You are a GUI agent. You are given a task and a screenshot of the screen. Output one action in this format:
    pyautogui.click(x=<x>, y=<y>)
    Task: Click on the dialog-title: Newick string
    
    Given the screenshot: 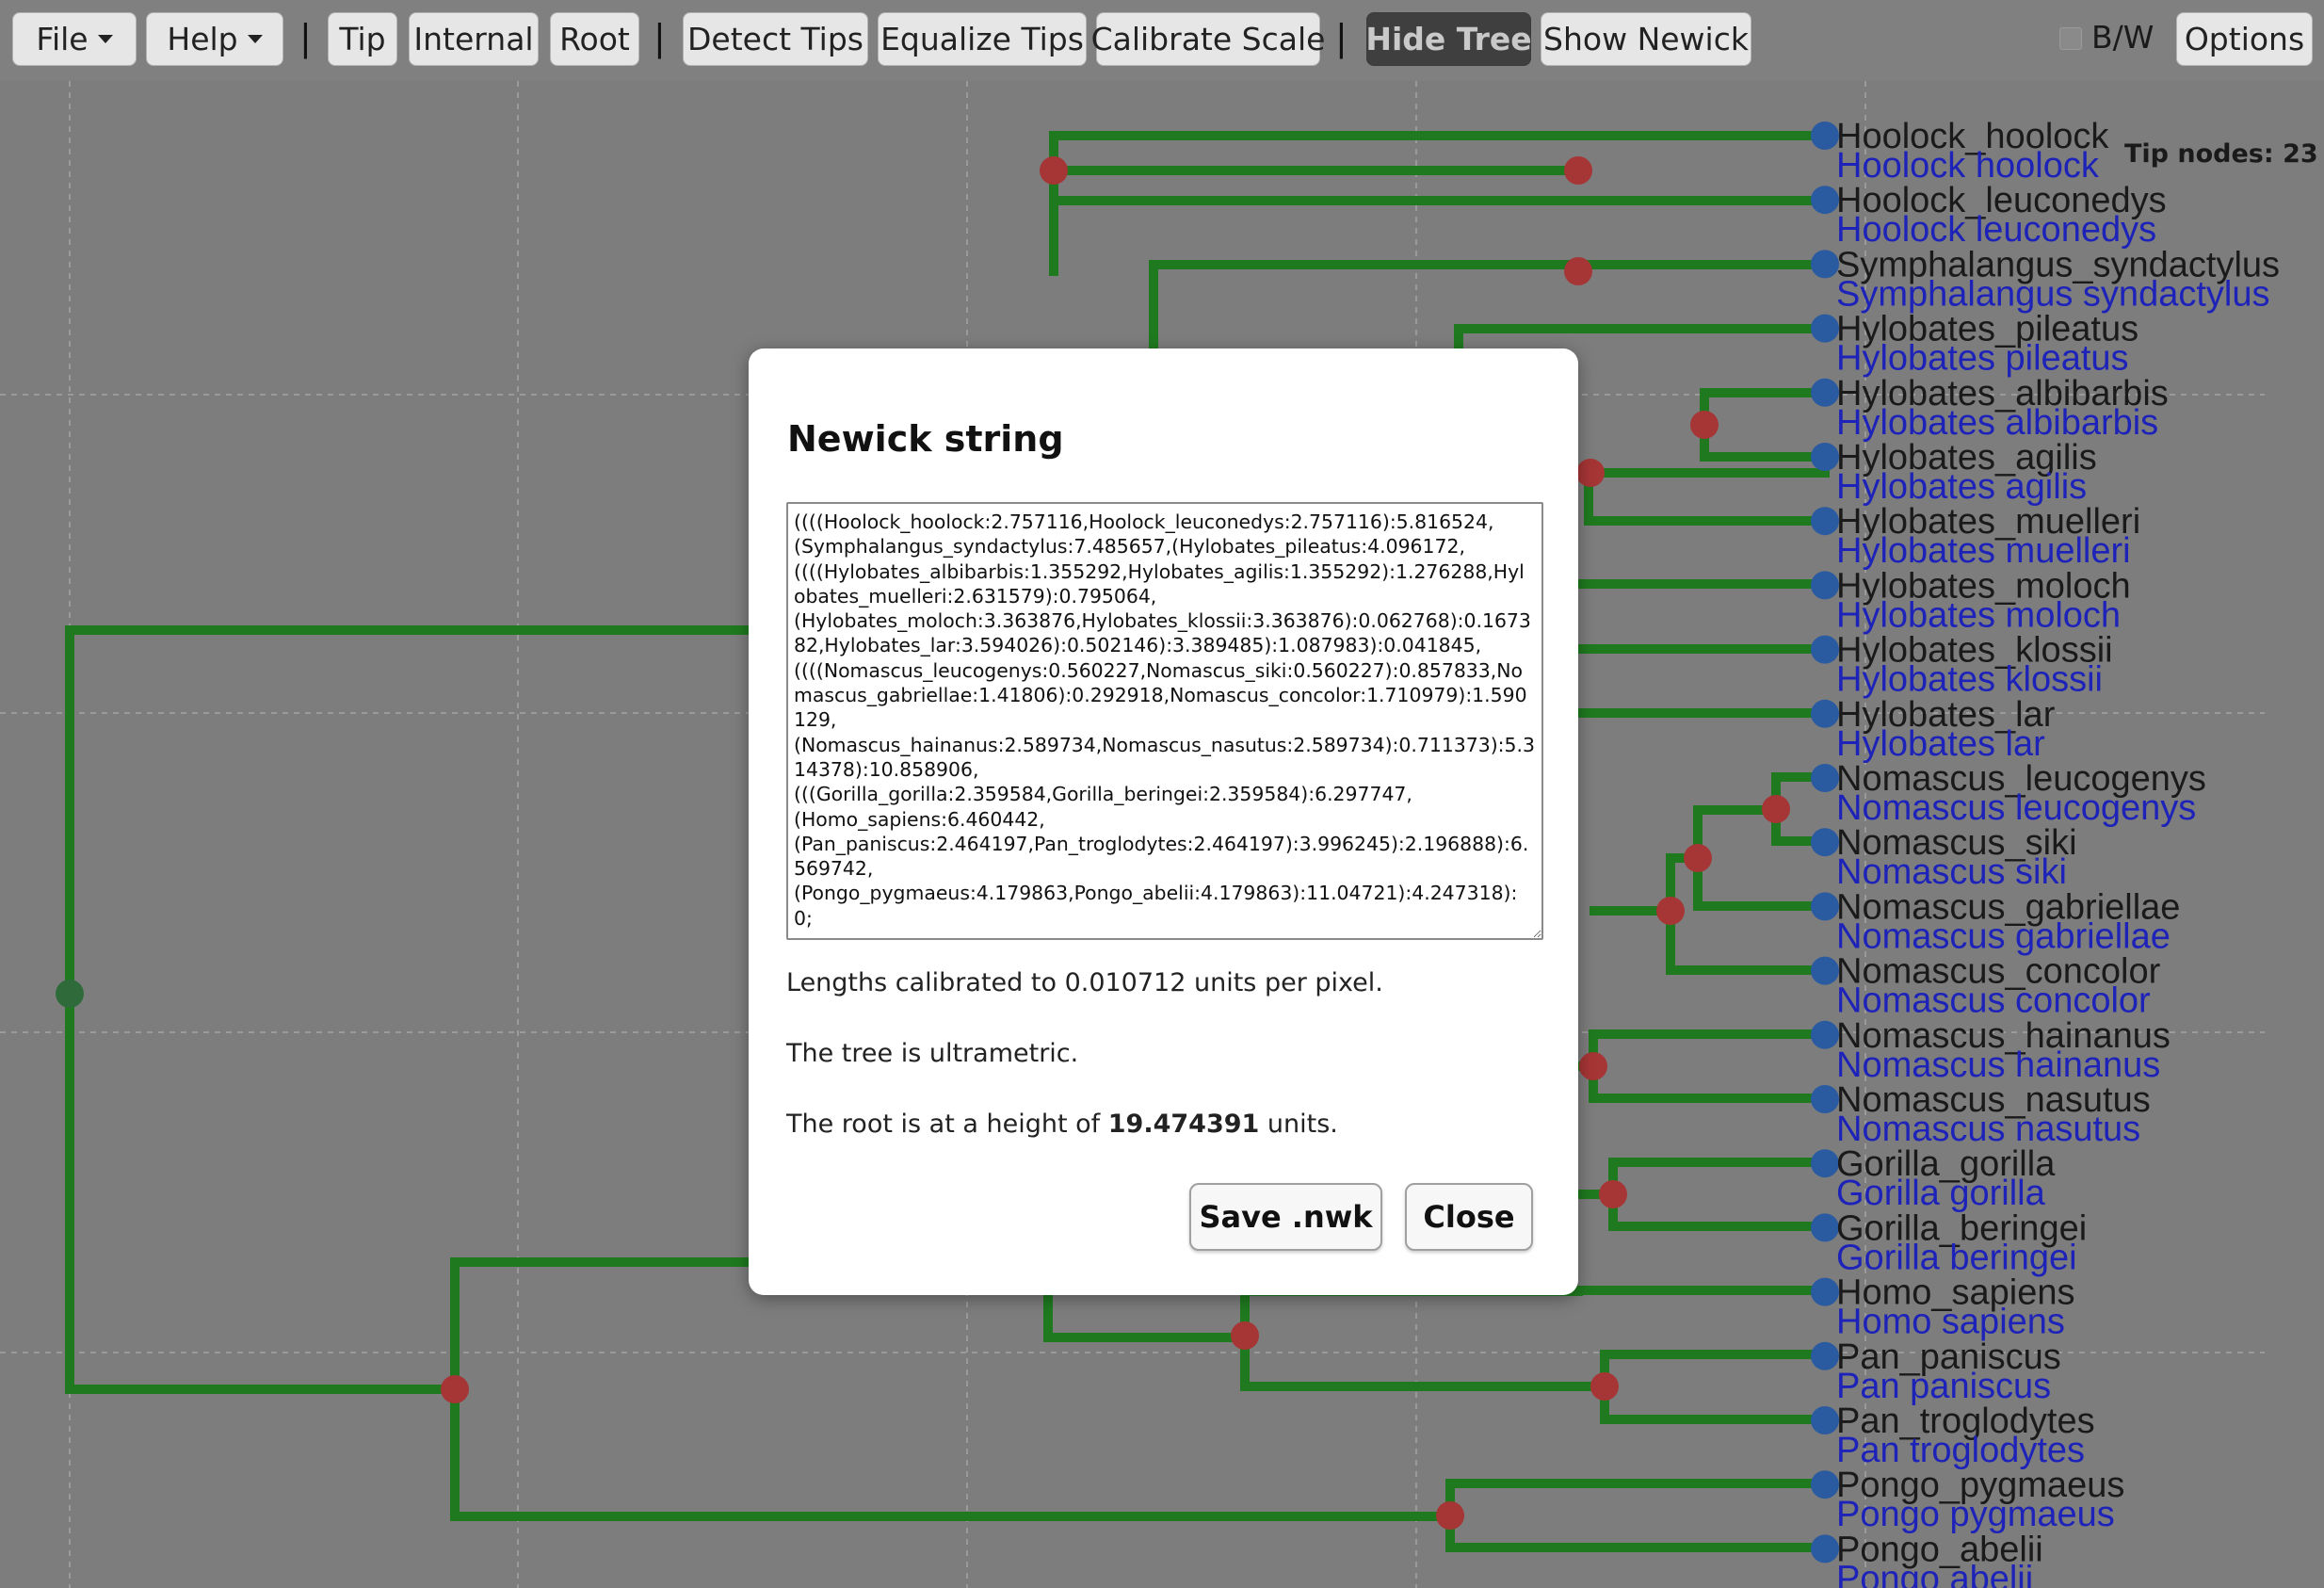 What is the action you would take?
    pyautogui.click(x=925, y=439)
    